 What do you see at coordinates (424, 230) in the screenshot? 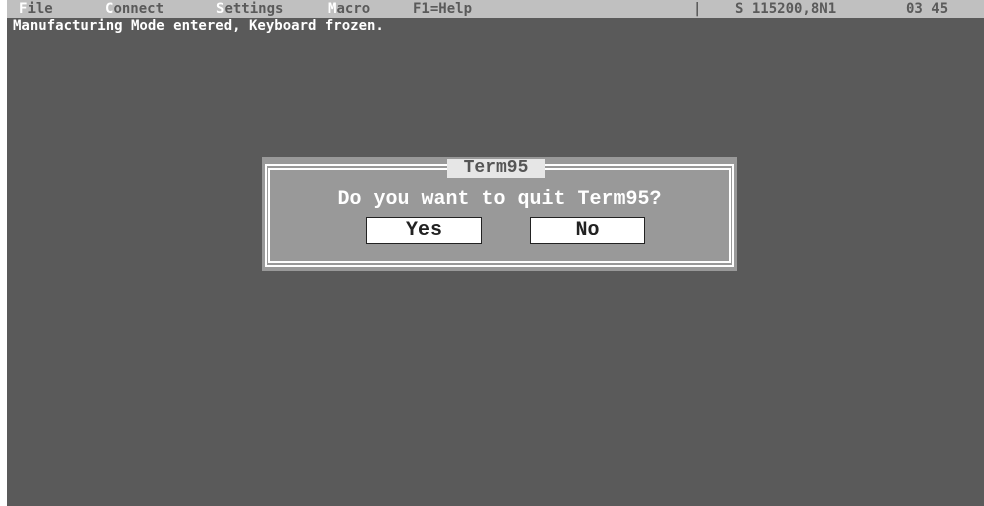
I see `yes-button: Yes` at bounding box center [424, 230].